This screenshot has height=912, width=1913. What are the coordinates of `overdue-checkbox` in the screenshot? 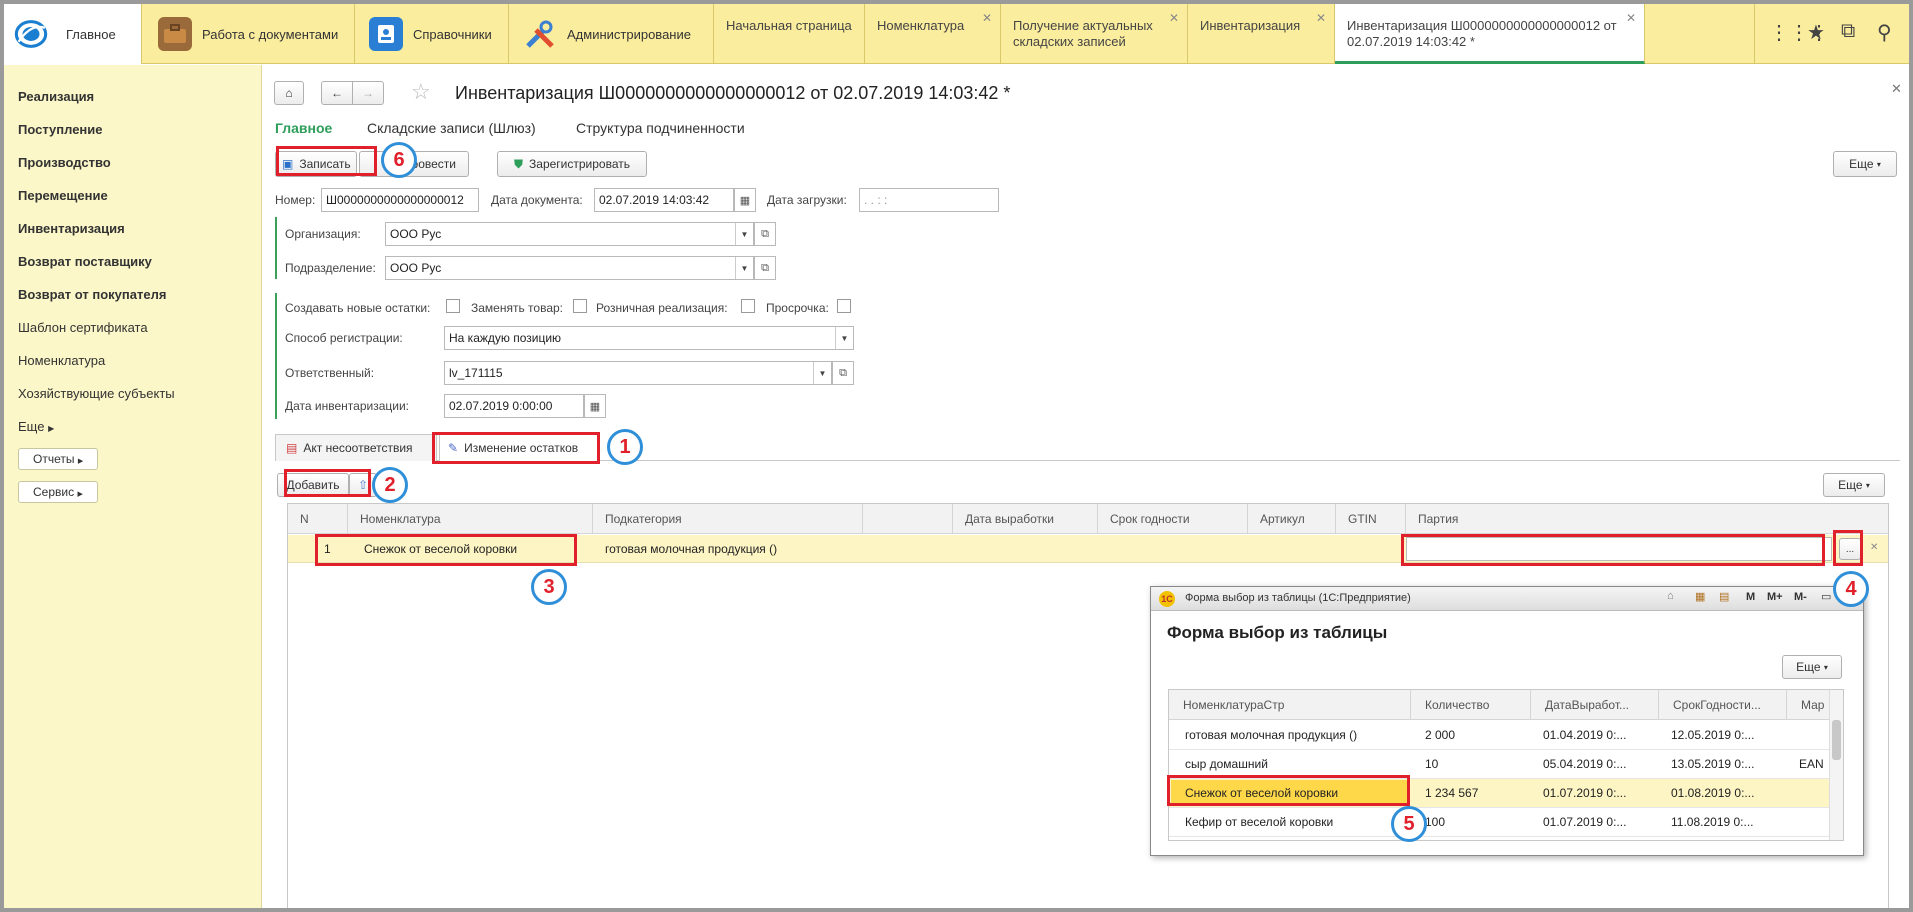 It's located at (844, 306).